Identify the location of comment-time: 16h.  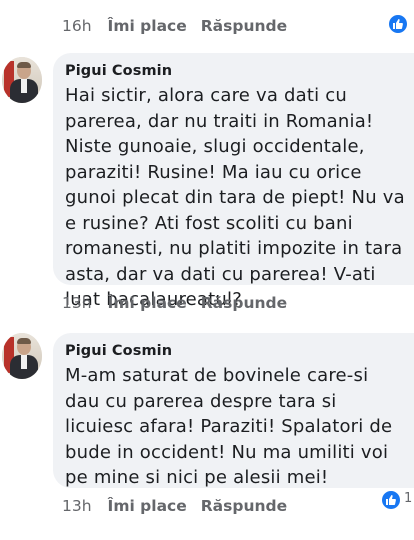
(77, 26).